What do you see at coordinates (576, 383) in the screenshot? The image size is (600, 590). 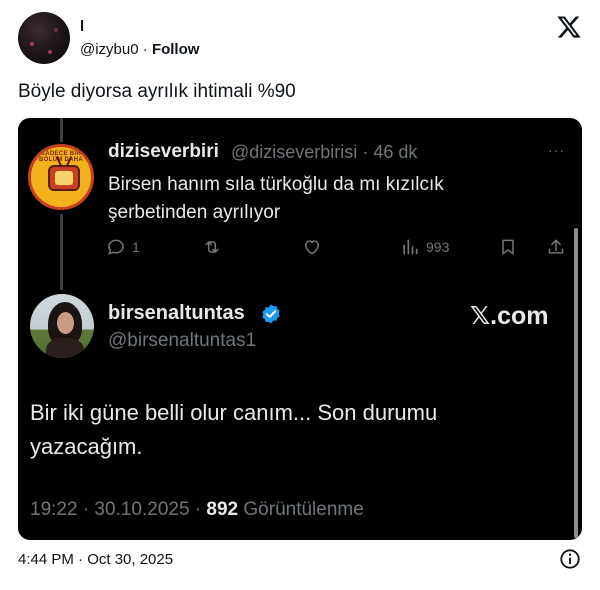 I see `scrollbar` at bounding box center [576, 383].